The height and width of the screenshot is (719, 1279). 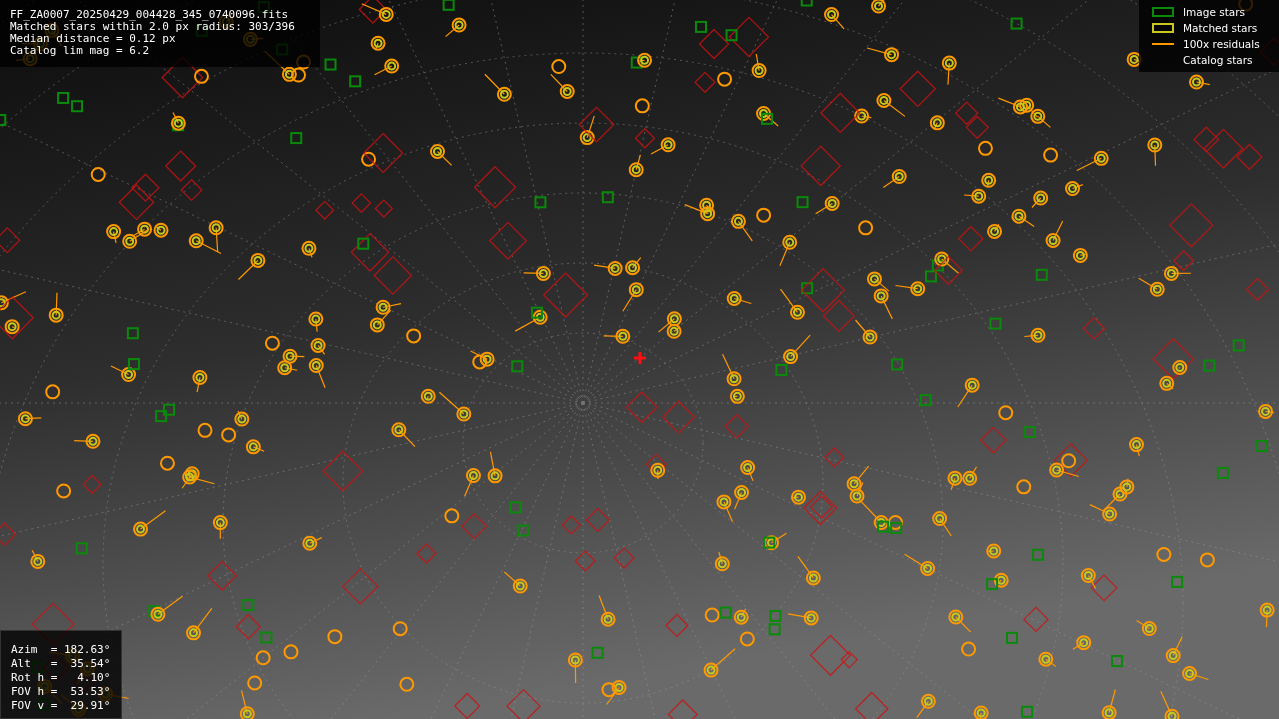 I want to click on legend-label: Image stars, so click(x=1214, y=12).